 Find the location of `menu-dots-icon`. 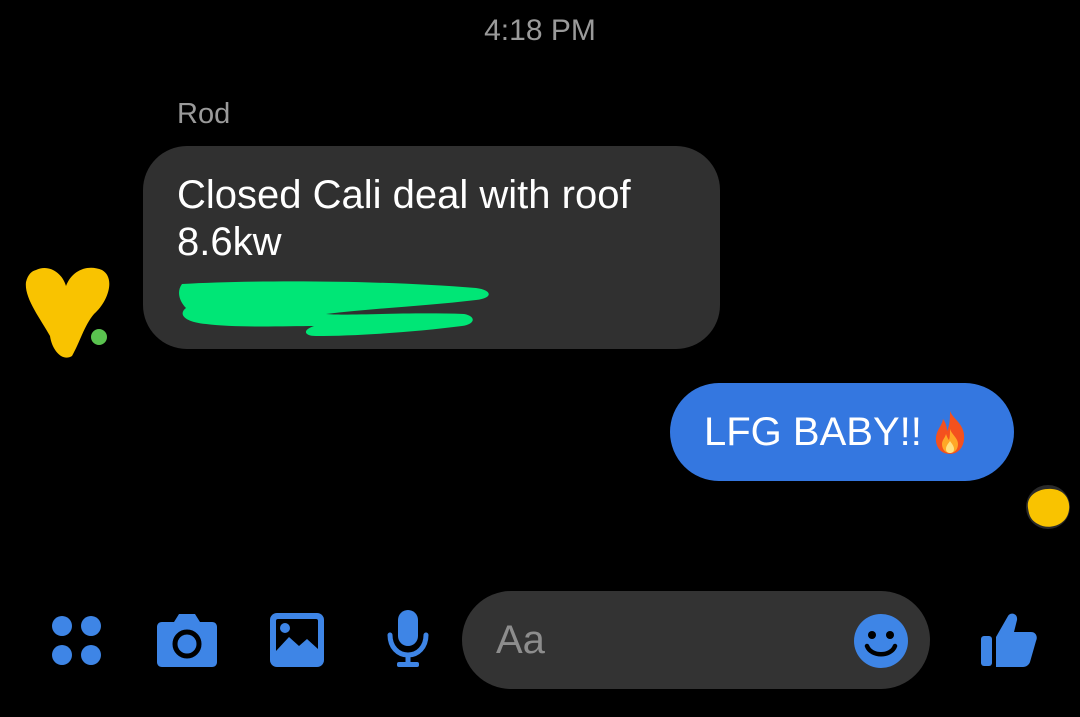

menu-dots-icon is located at coordinates (77, 641).